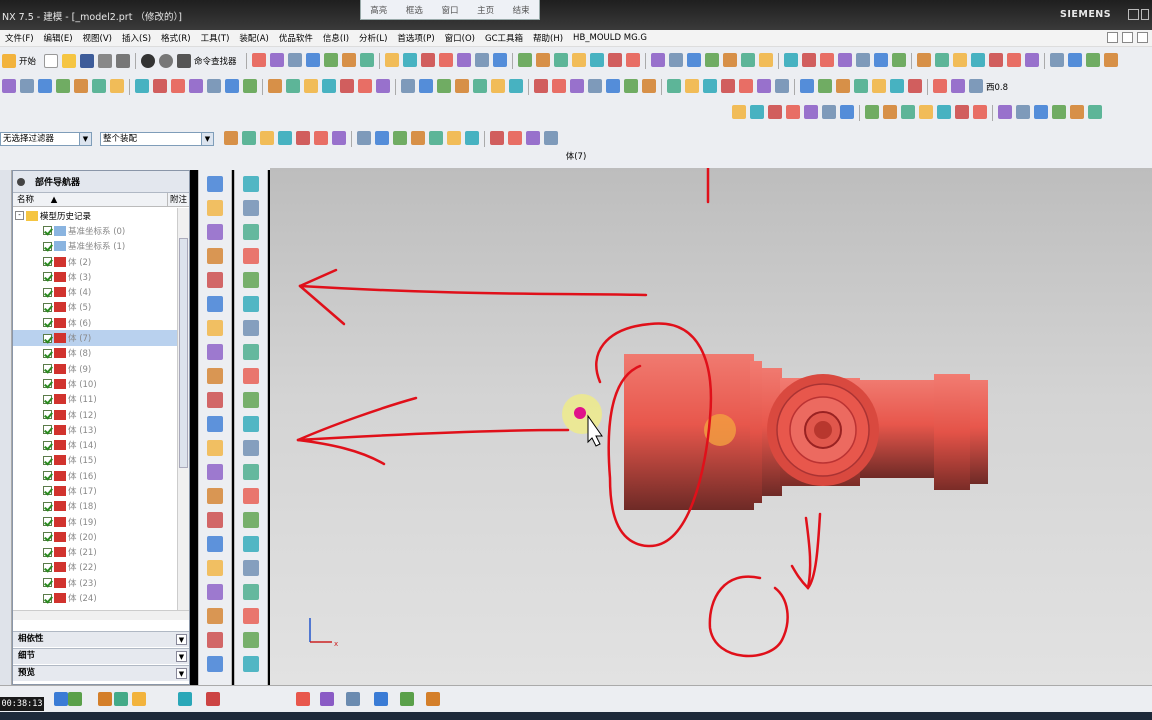  Describe the element at coordinates (95, 338) in the screenshot. I see `tree-item: 体 (7)` at that location.